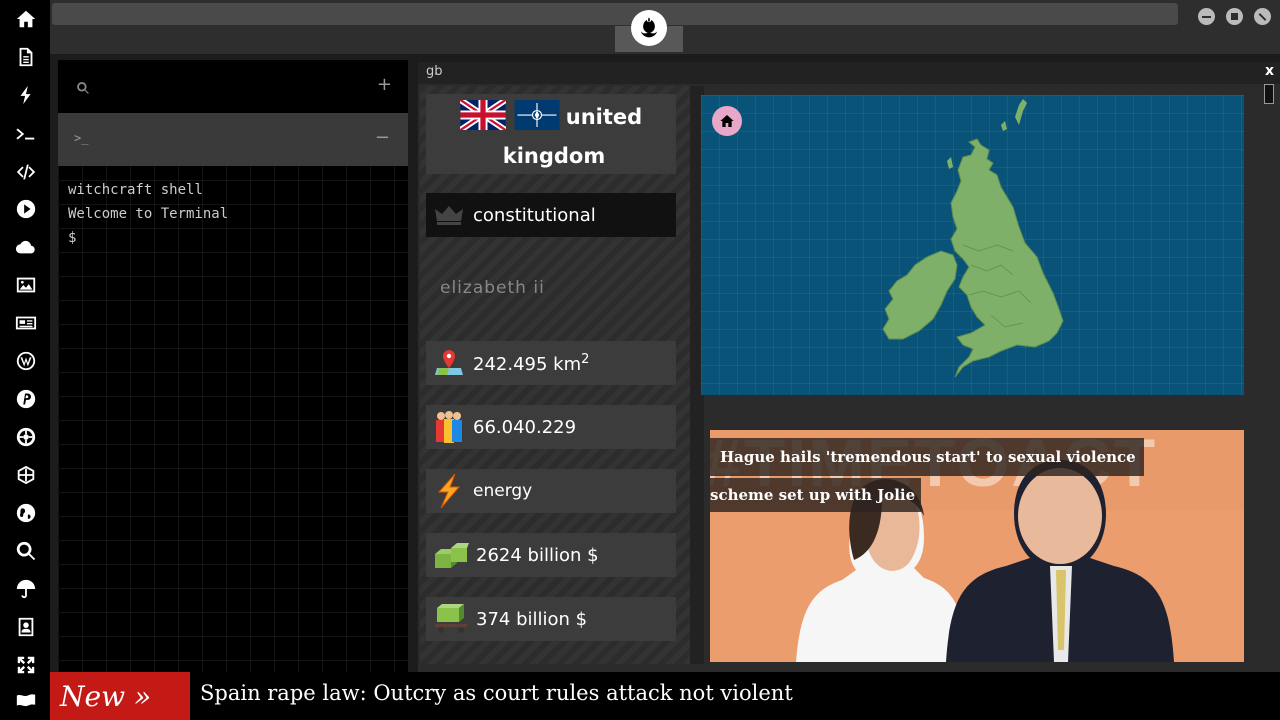 This screenshot has height=720, width=1280. Describe the element at coordinates (26, 57) in the screenshot. I see `document-icon` at that location.